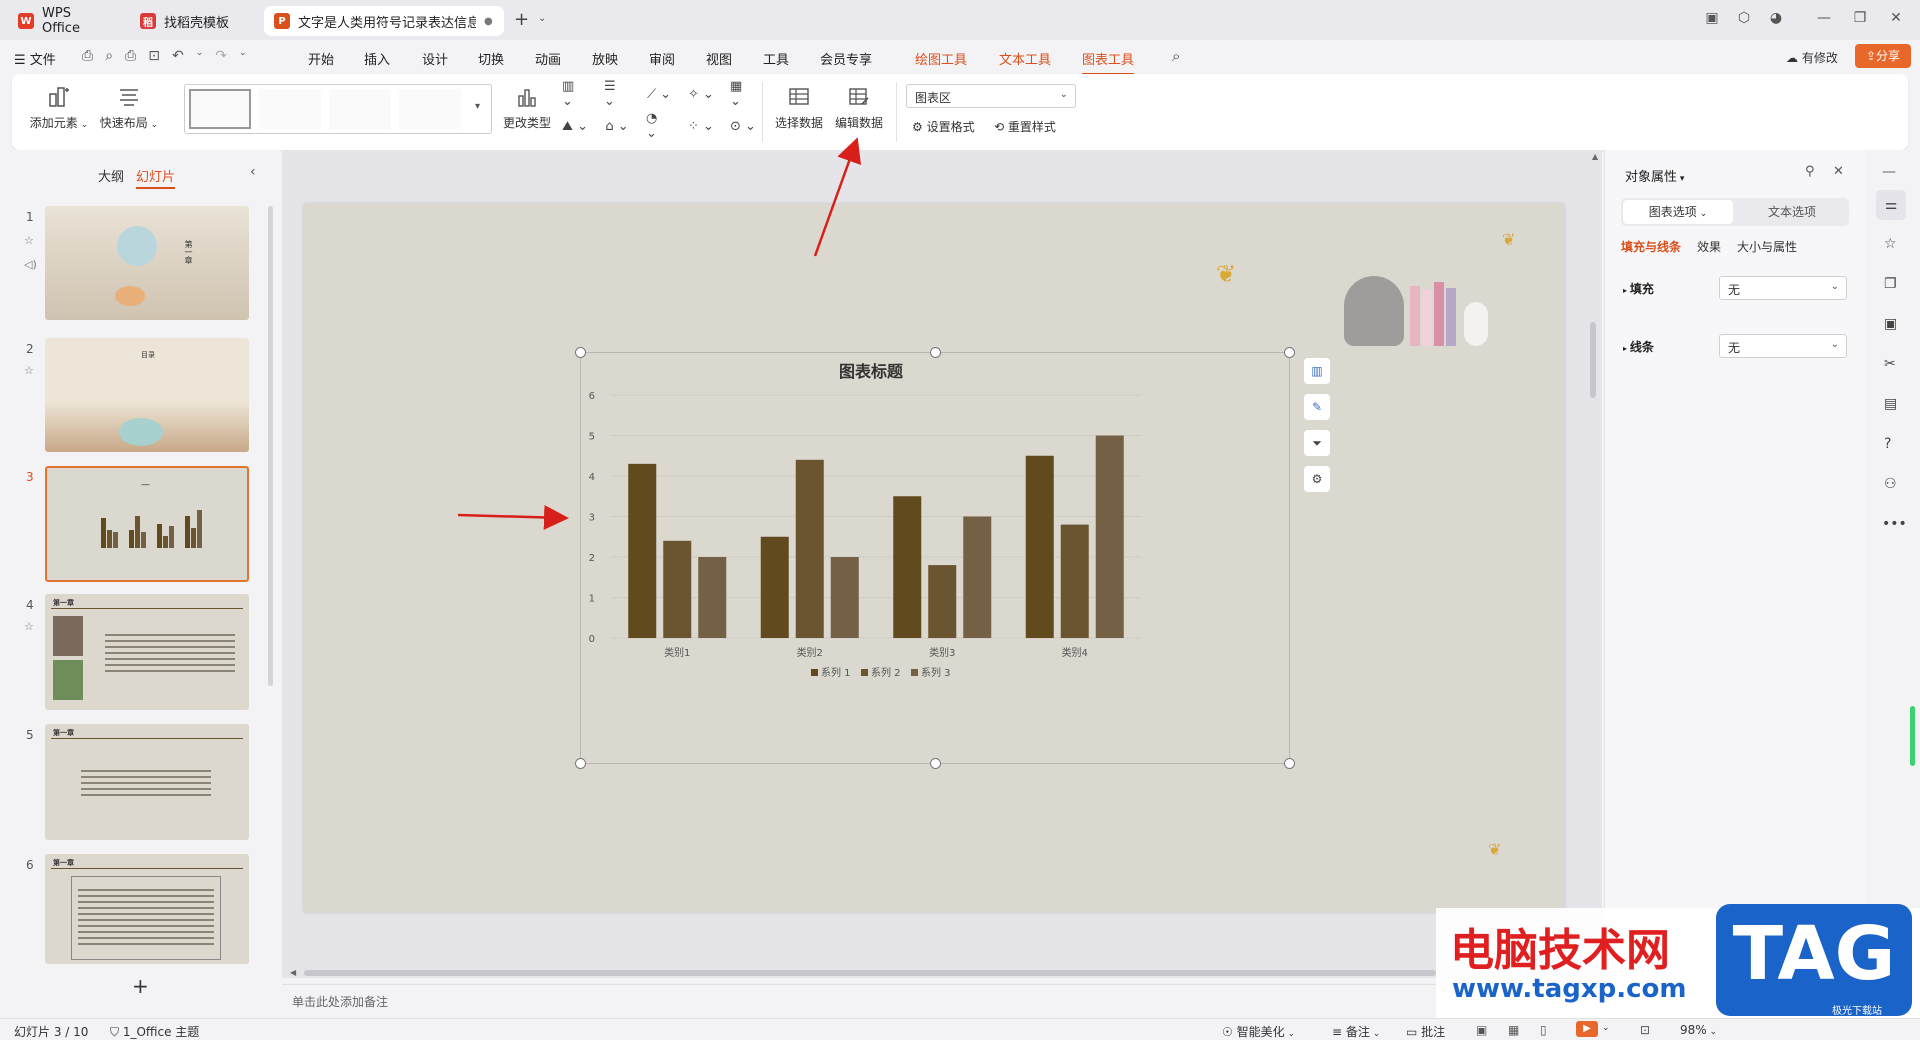 The width and height of the screenshot is (1920, 1040). What do you see at coordinates (435, 58) in the screenshot?
I see `menu-design: 设计` at bounding box center [435, 58].